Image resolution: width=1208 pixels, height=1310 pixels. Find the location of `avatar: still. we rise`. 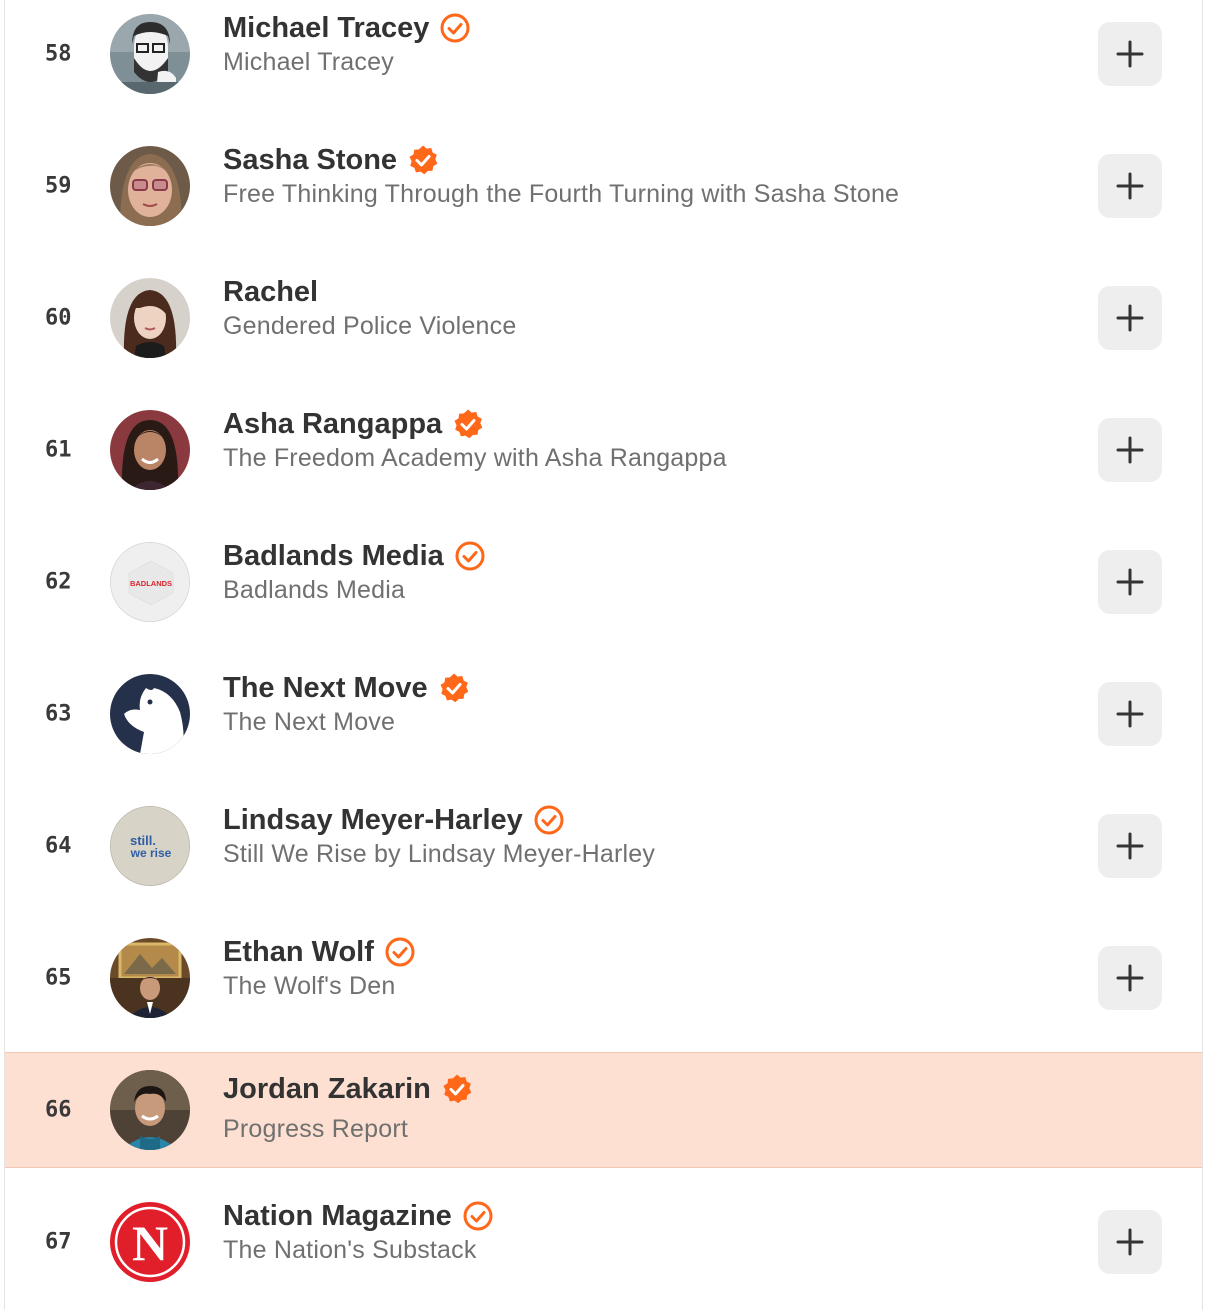

avatar: still. we rise is located at coordinates (150, 846).